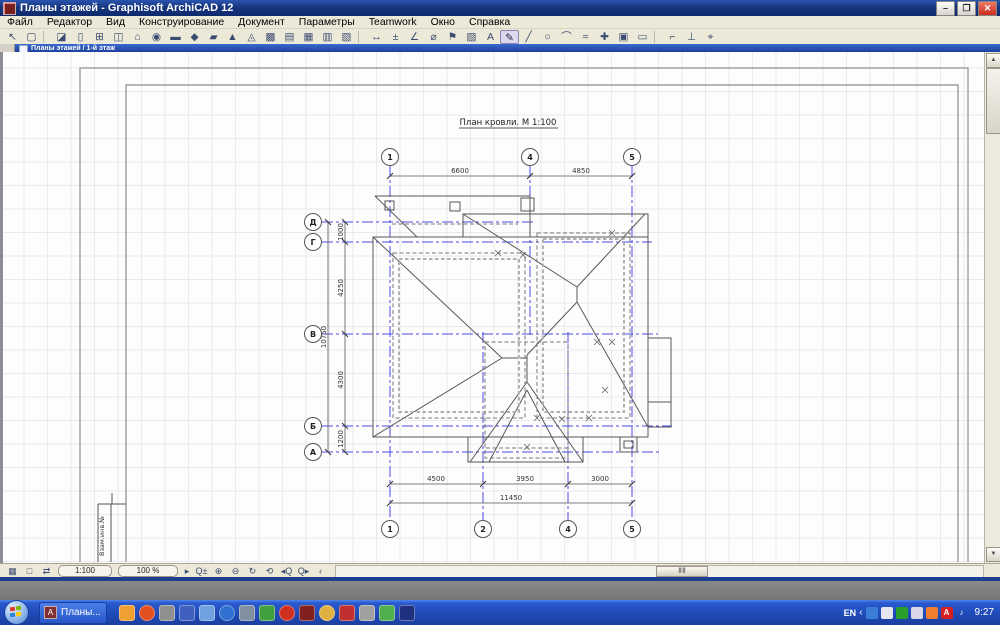 The height and width of the screenshot is (625, 1000). Describe the element at coordinates (137, 37) in the screenshot. I see `object-tool-icon: ⌂` at that location.